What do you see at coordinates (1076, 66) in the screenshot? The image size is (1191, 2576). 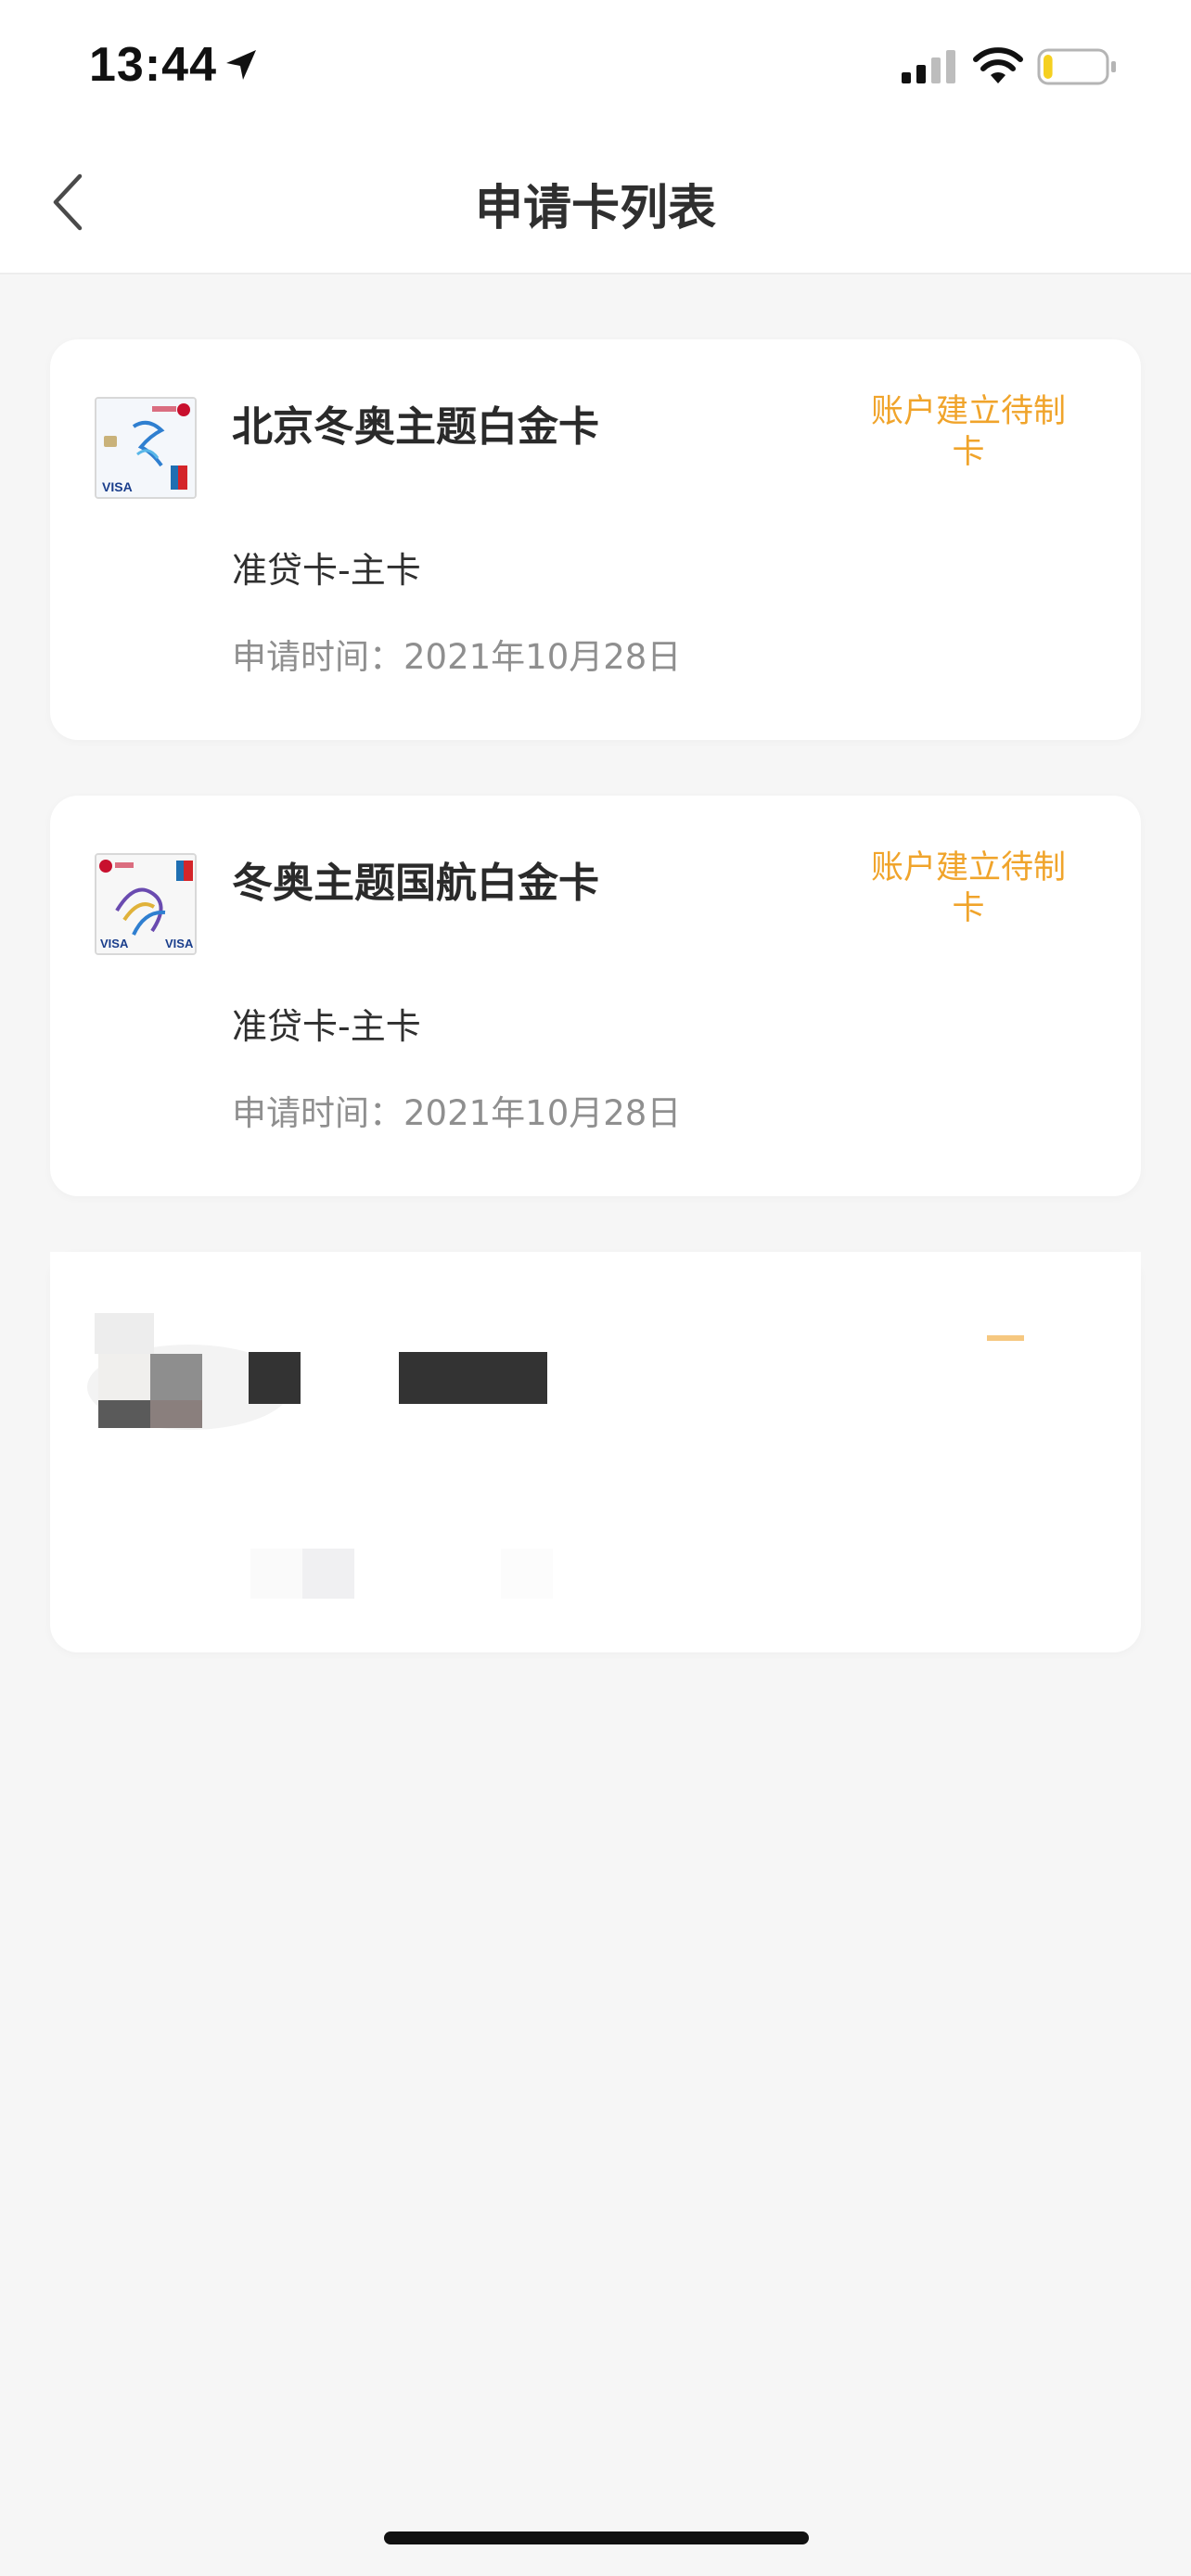 I see `battery-icon` at bounding box center [1076, 66].